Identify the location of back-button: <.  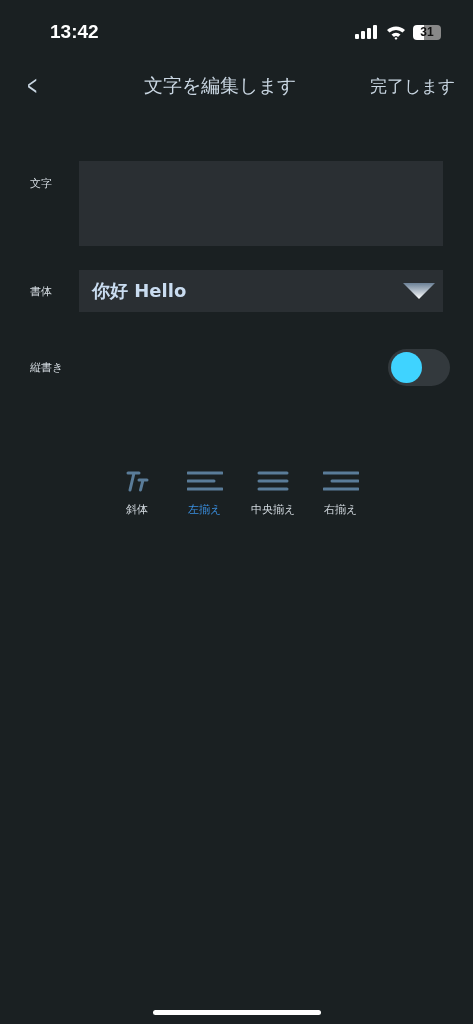
(32, 86).